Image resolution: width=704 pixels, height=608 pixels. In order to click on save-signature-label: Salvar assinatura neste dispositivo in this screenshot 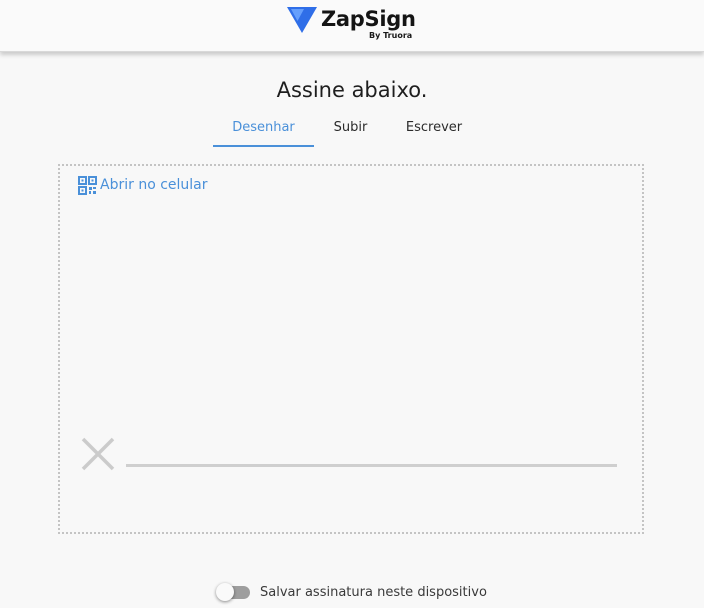, I will do `click(373, 592)`.